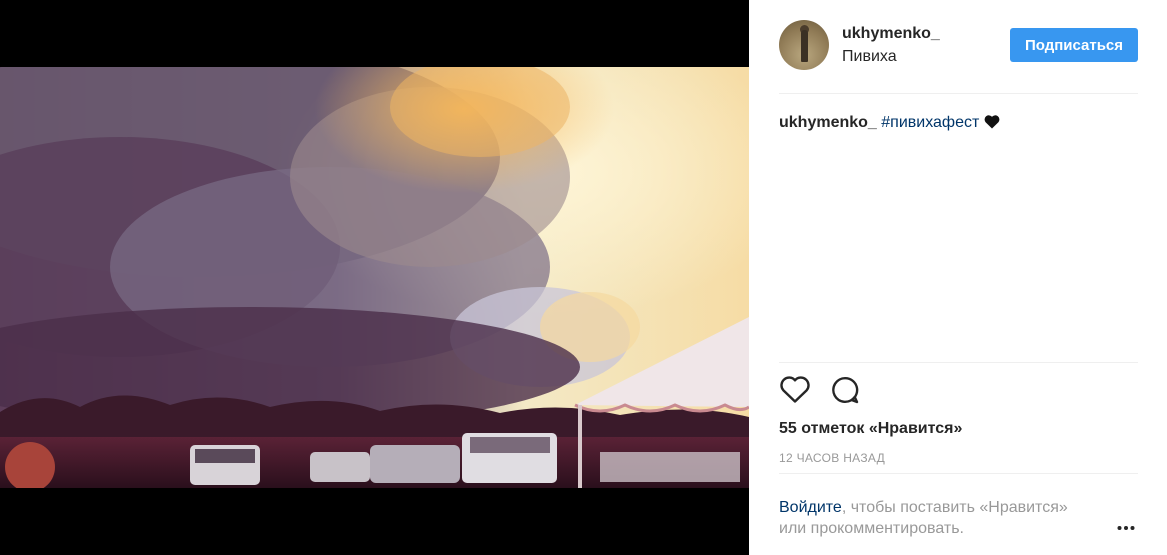  I want to click on caption-hashtag-link: #пивихафест, so click(930, 122).